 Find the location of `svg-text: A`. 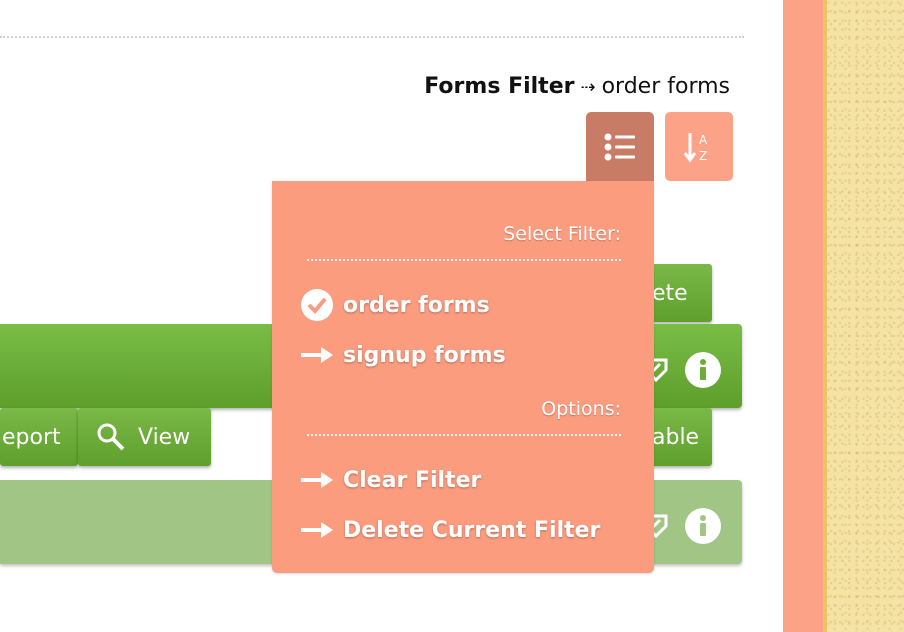

svg-text: A is located at coordinates (703, 140).